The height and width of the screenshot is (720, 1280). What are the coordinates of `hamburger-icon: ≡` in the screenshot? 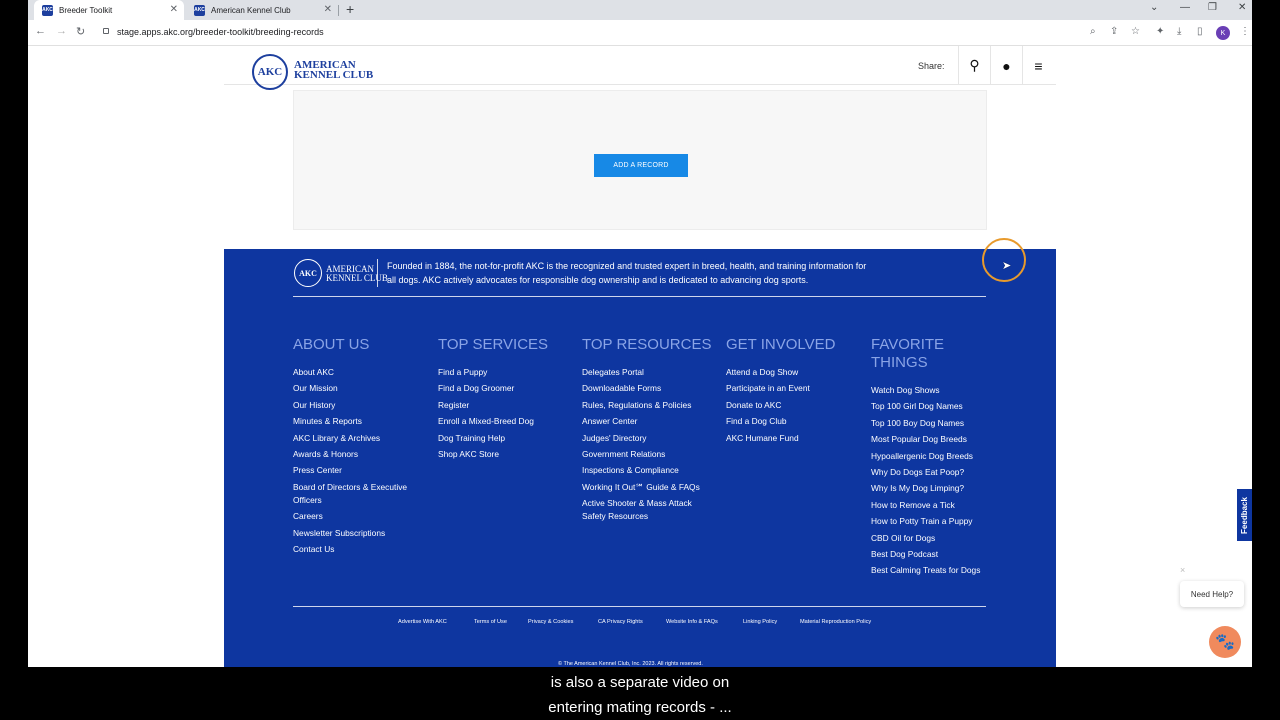 It's located at (1038, 65).